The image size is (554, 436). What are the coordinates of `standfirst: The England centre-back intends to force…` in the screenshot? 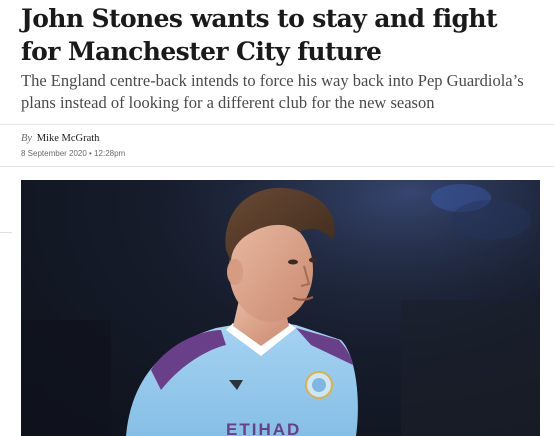 It's located at (272, 91).